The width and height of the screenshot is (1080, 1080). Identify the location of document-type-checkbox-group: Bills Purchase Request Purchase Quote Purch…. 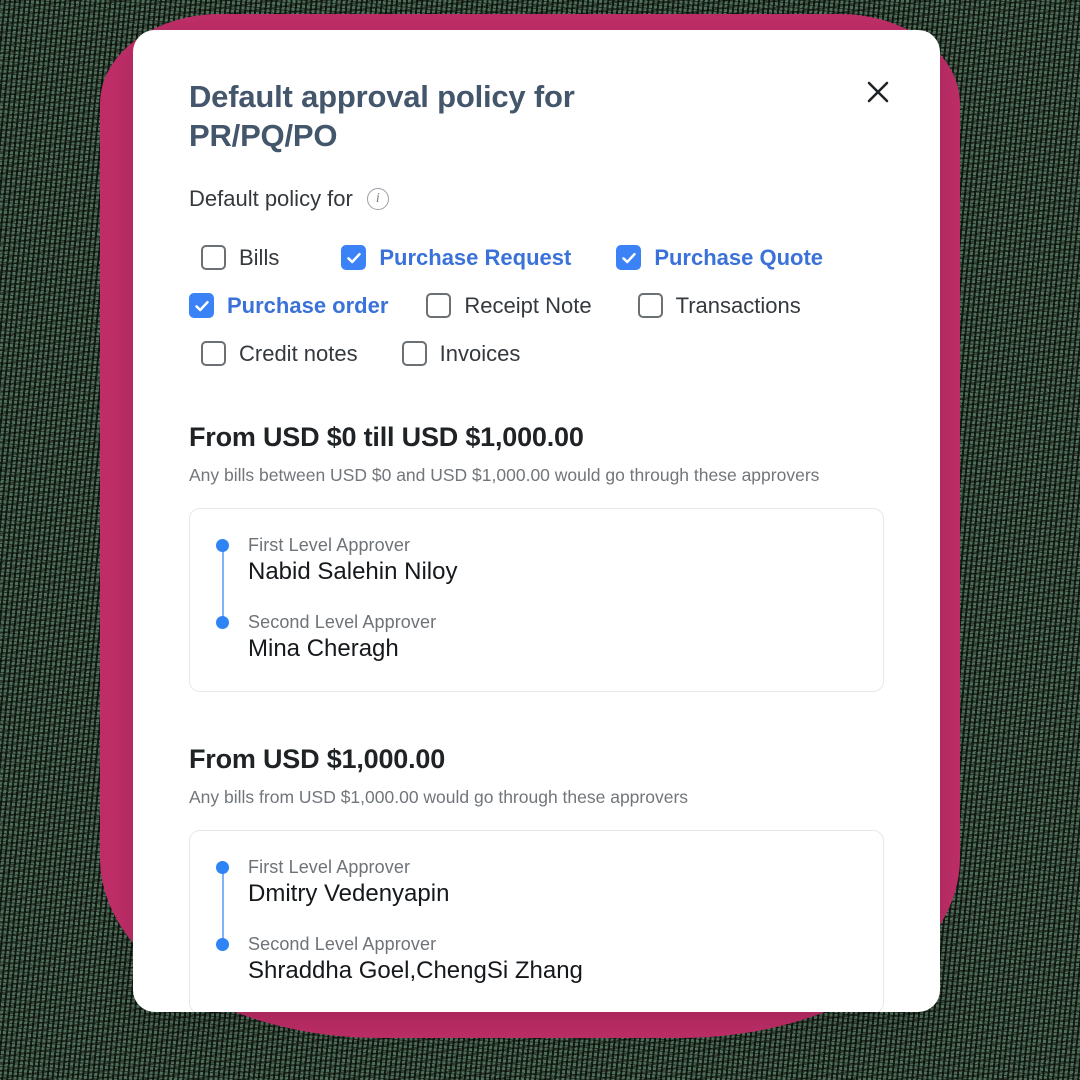
(536, 306).